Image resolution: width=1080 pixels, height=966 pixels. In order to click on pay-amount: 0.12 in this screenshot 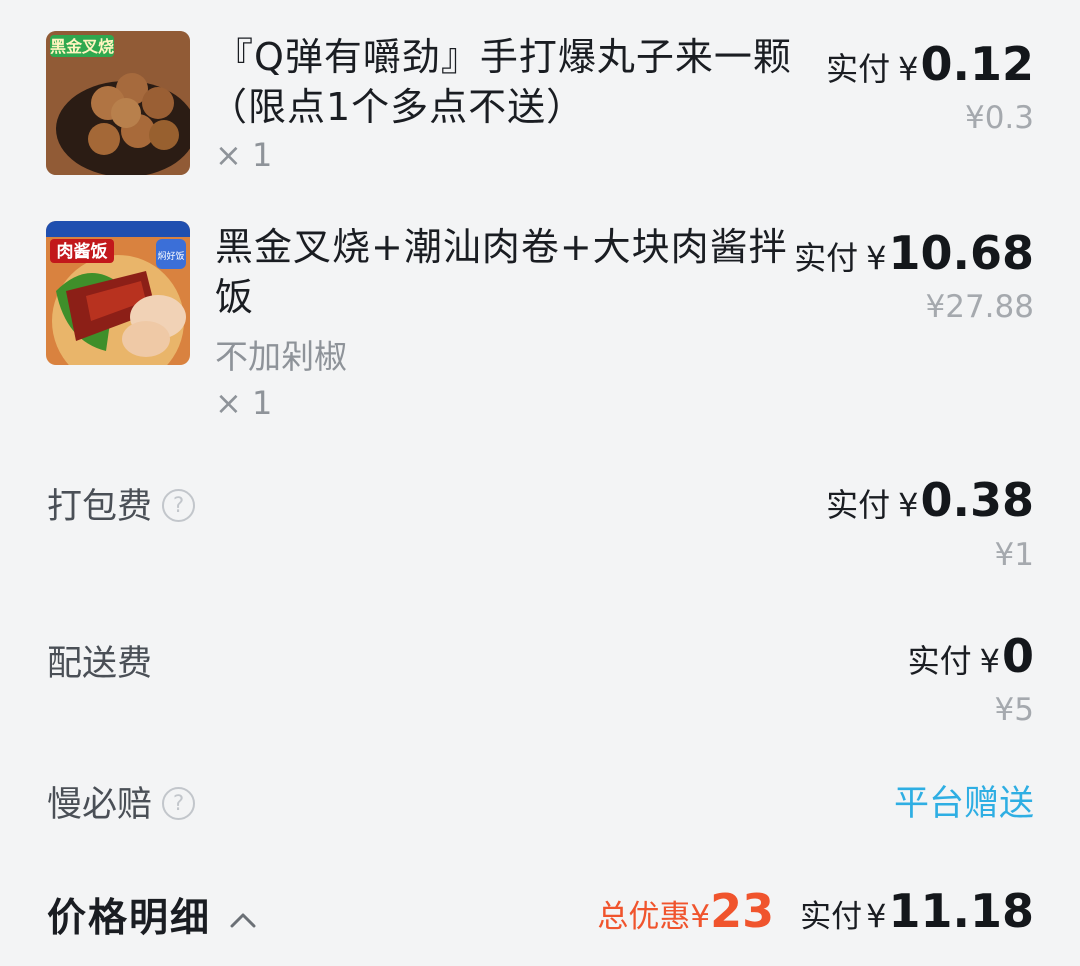, I will do `click(977, 64)`.